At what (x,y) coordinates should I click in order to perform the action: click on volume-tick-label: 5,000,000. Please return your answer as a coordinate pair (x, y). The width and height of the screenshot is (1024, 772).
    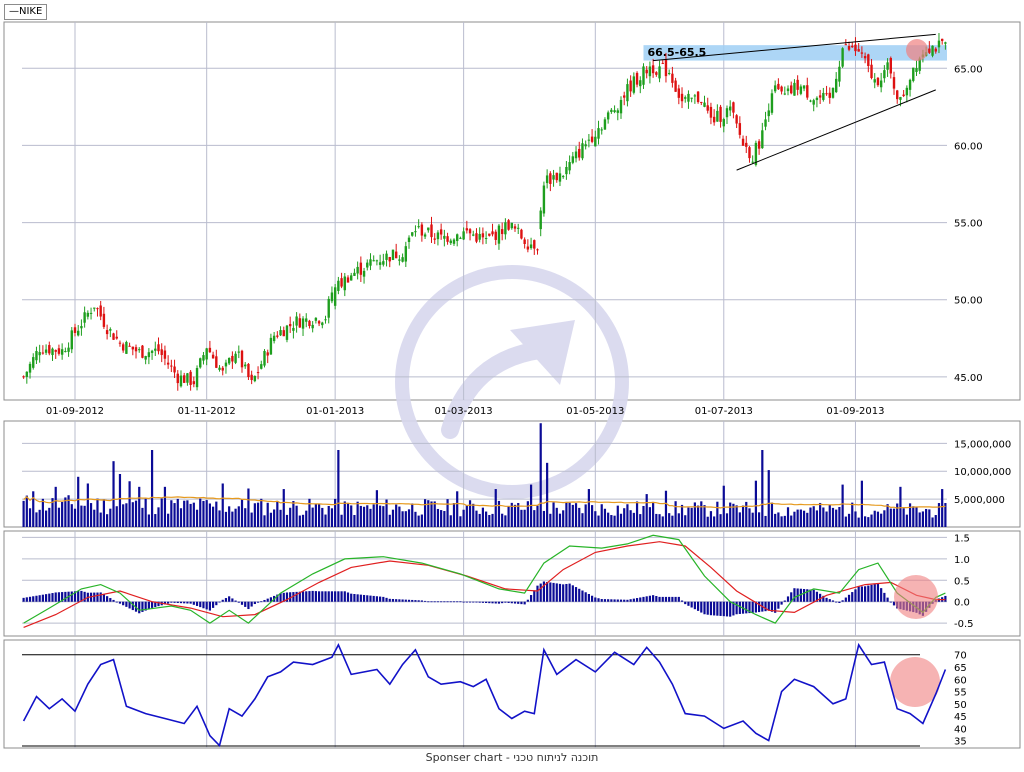
    Looking at the image, I should click on (979, 500).